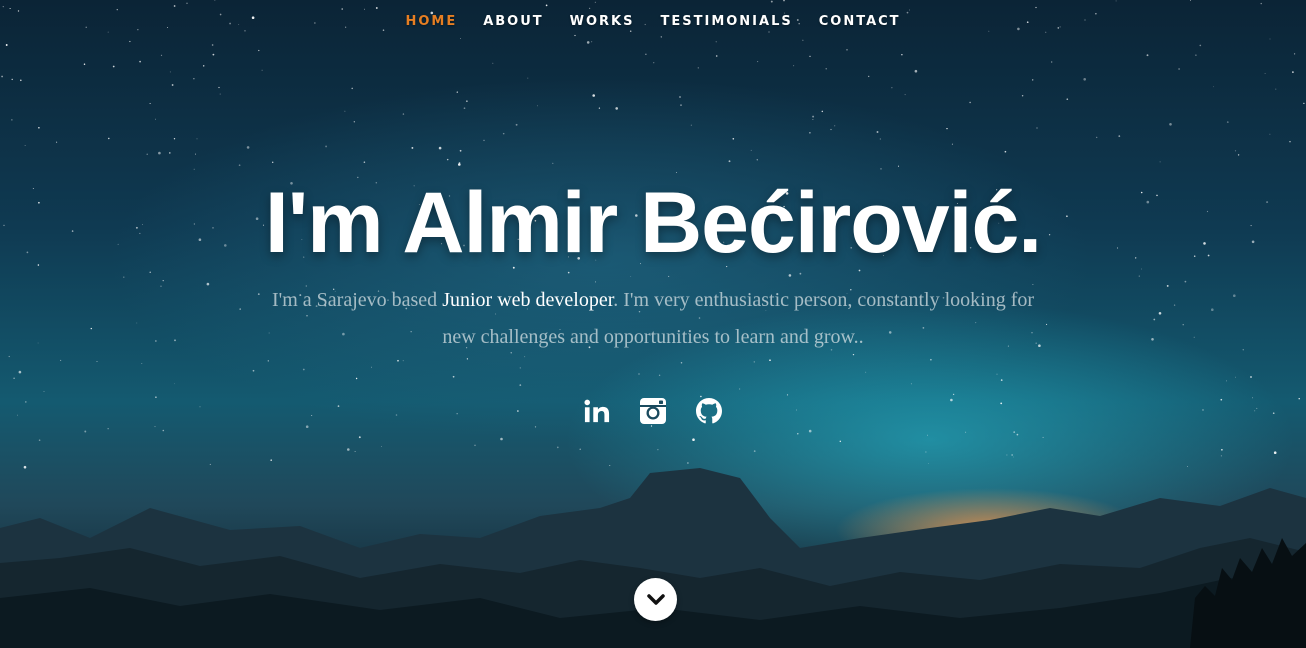  I want to click on nav-item-about: ABOUT, so click(513, 21).